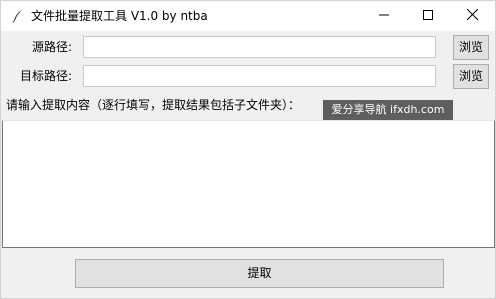  Describe the element at coordinates (259, 76) in the screenshot. I see `target-path-input` at that location.